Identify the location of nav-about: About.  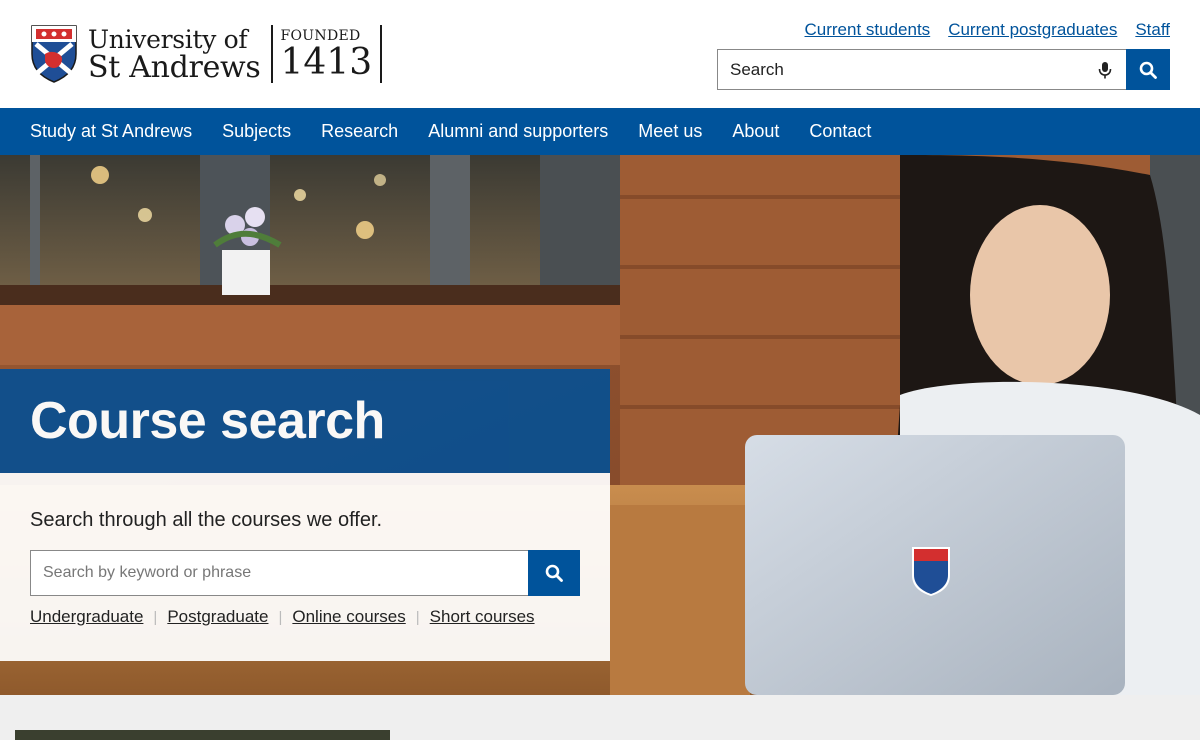
(755, 131).